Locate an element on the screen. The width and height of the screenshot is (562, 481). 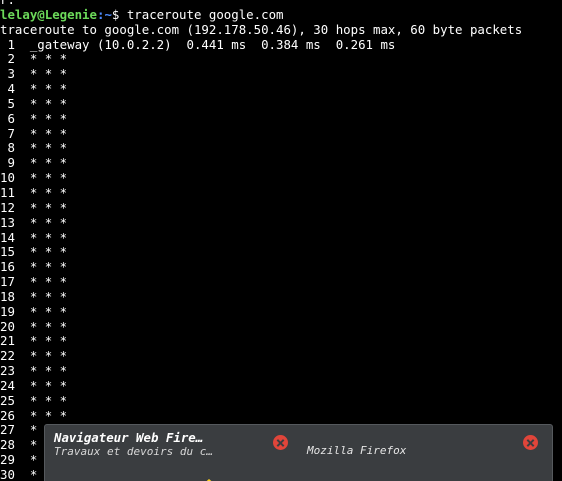
window-preview-title: Mozilla Firefox is located at coordinates (357, 450).